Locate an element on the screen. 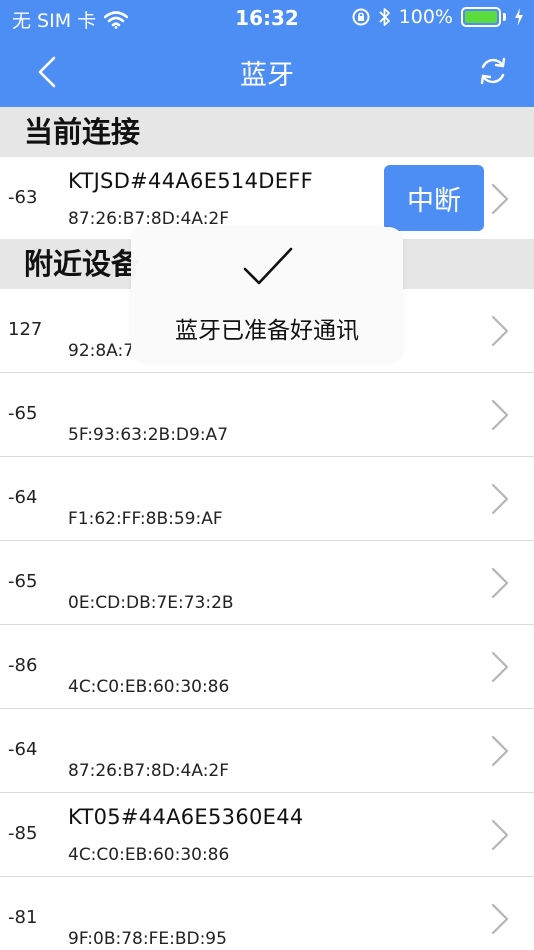 The image size is (534, 950). device-rssi: -86 is located at coordinates (23, 665).